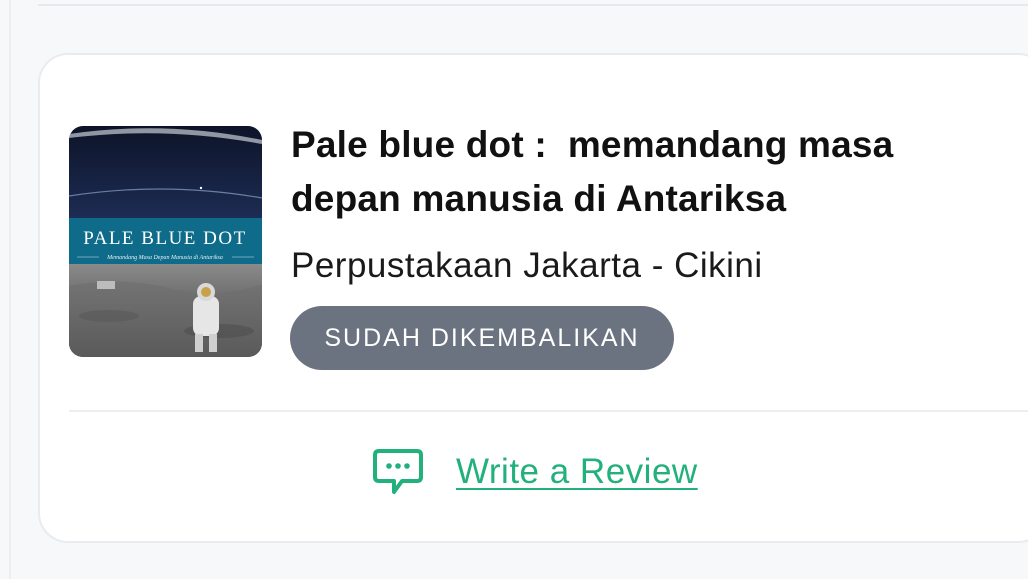 This screenshot has width=1028, height=579. Describe the element at coordinates (577, 472) in the screenshot. I see `write-review-link: Write a Review` at that location.